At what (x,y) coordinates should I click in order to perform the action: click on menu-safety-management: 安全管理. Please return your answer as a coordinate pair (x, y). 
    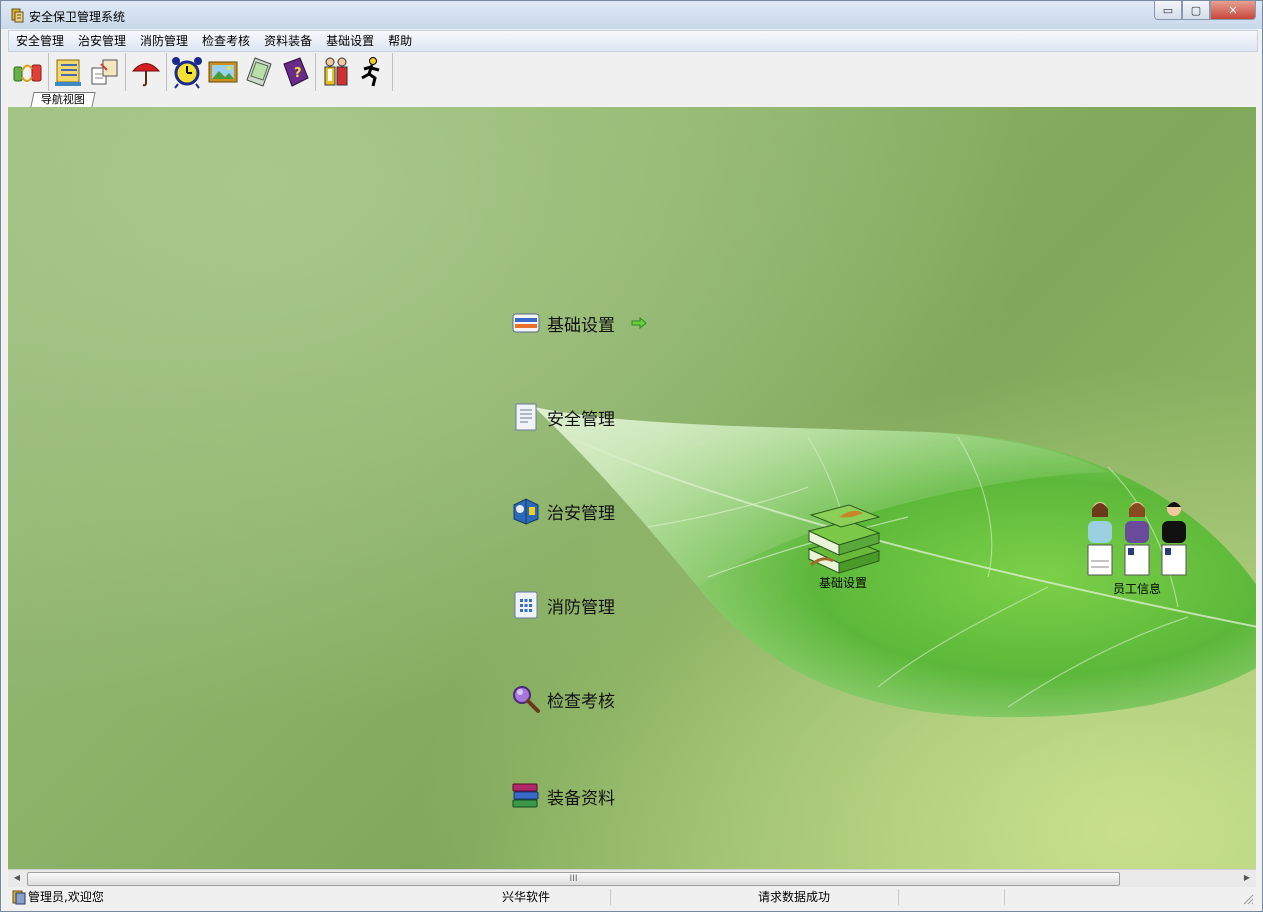
    Looking at the image, I should click on (40, 41).